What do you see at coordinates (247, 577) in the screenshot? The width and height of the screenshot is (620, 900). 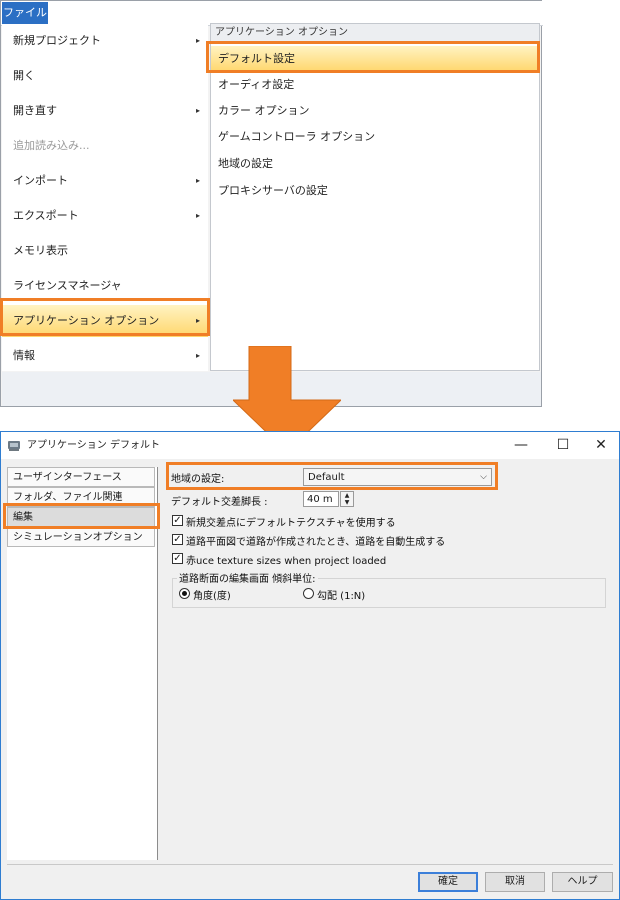 I see `slope-unit-group-label: 道路断面の編集画面 傾斜単位:` at bounding box center [247, 577].